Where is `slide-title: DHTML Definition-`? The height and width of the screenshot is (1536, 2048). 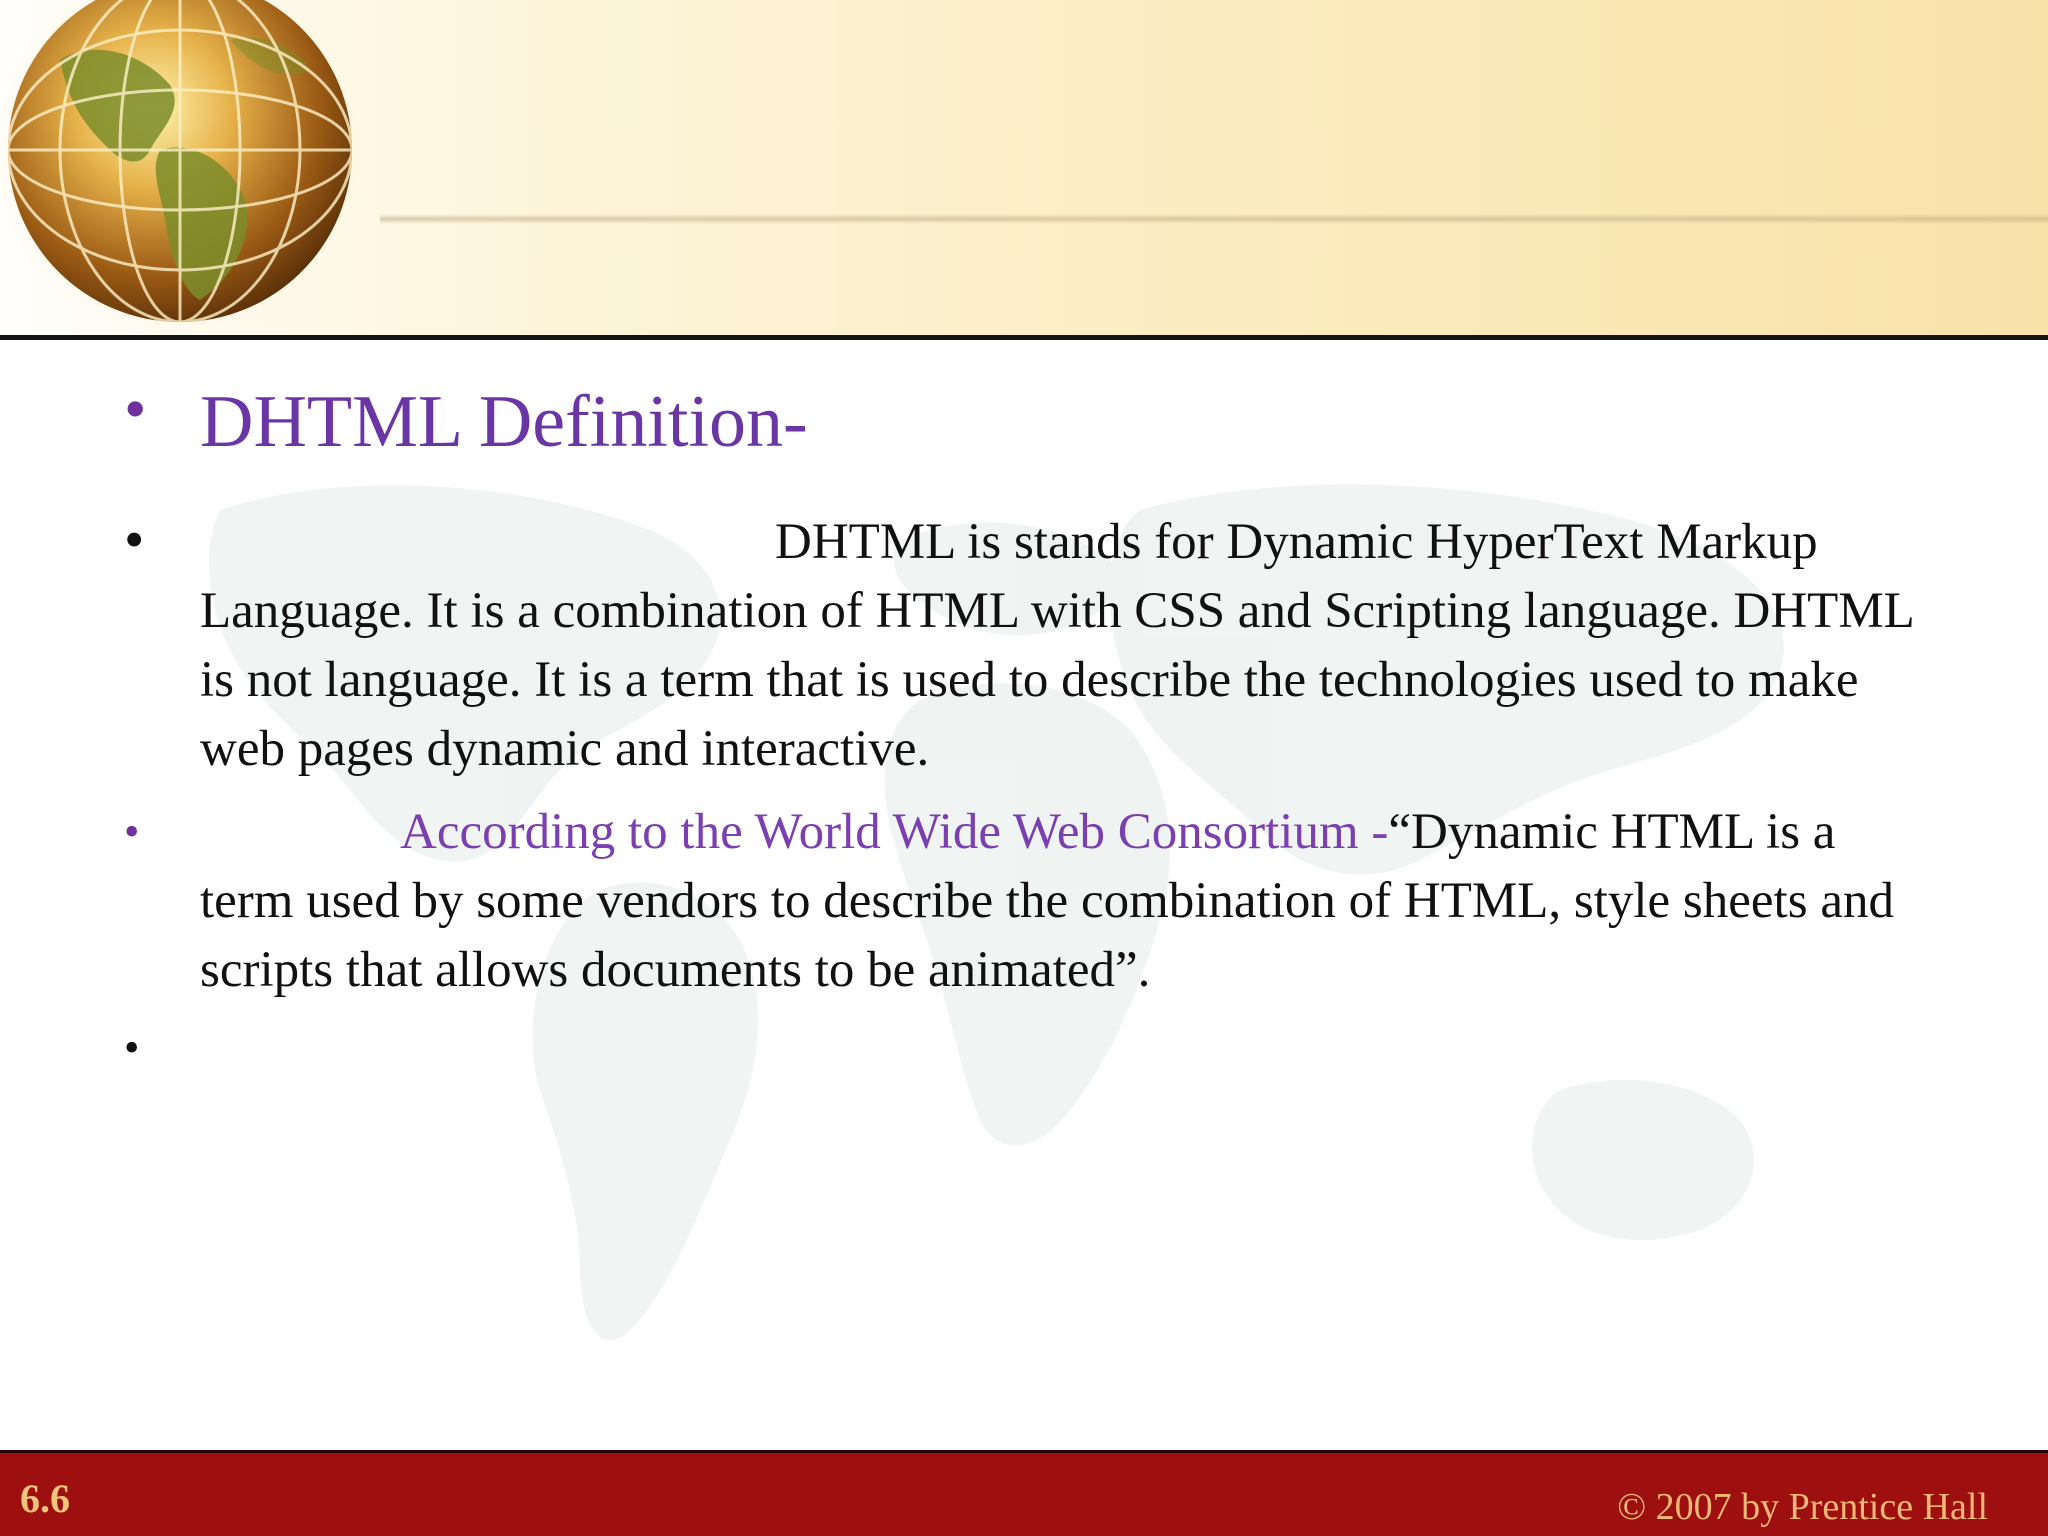
slide-title: DHTML Definition- is located at coordinates (504, 422).